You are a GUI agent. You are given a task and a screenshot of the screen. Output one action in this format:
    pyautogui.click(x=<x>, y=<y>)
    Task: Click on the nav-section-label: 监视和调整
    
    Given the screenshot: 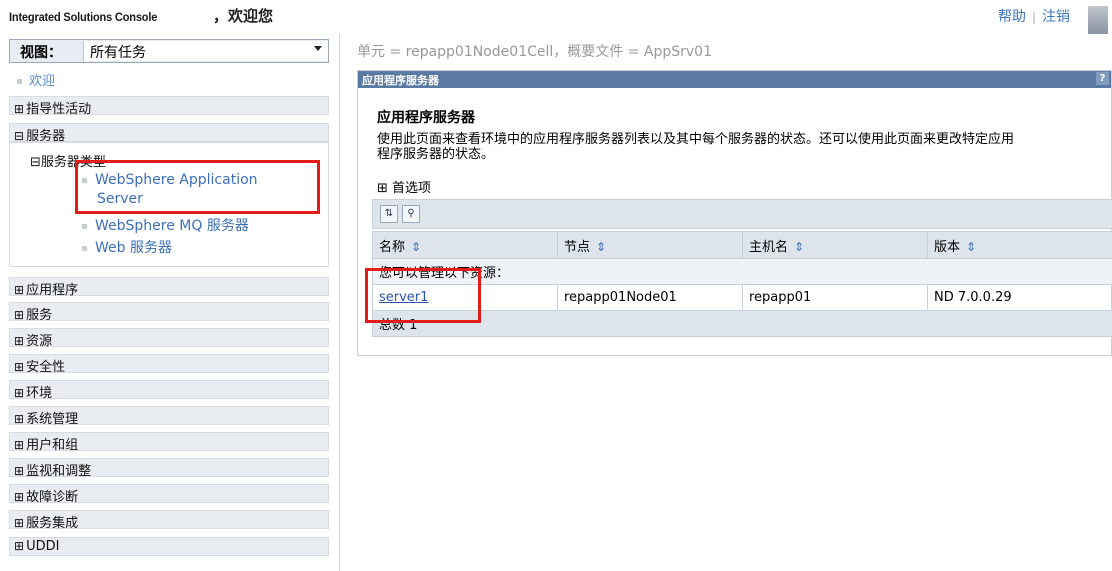 What is the action you would take?
    pyautogui.click(x=59, y=471)
    